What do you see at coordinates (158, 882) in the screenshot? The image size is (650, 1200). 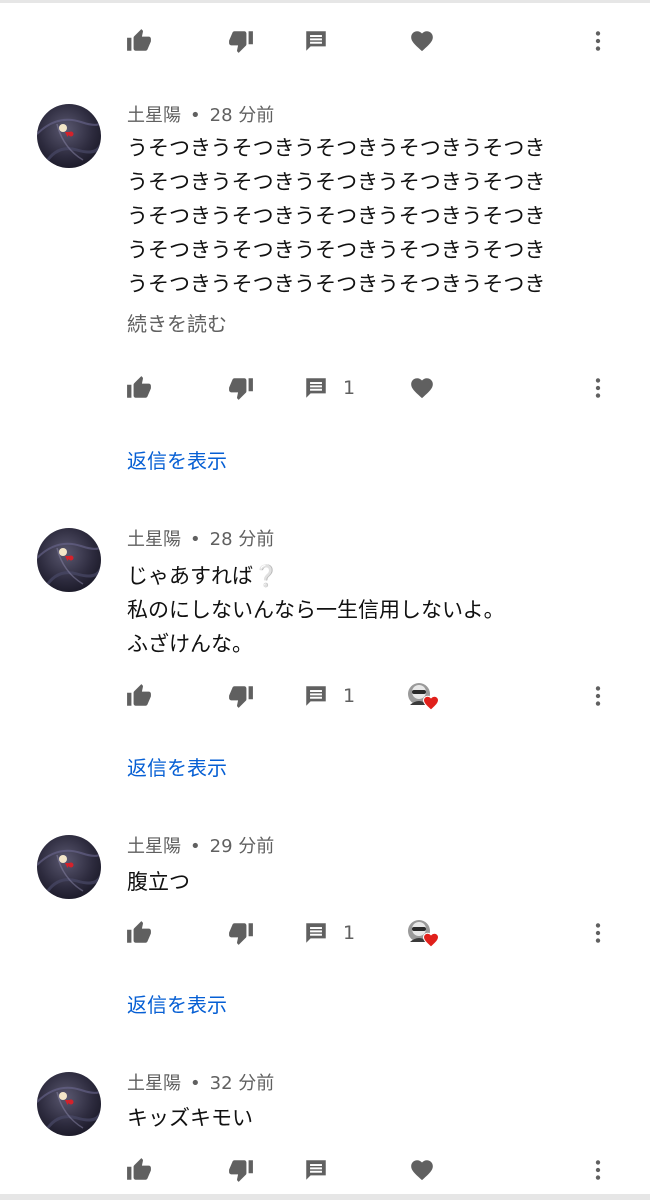 I see `comment-text: 腹立つ` at bounding box center [158, 882].